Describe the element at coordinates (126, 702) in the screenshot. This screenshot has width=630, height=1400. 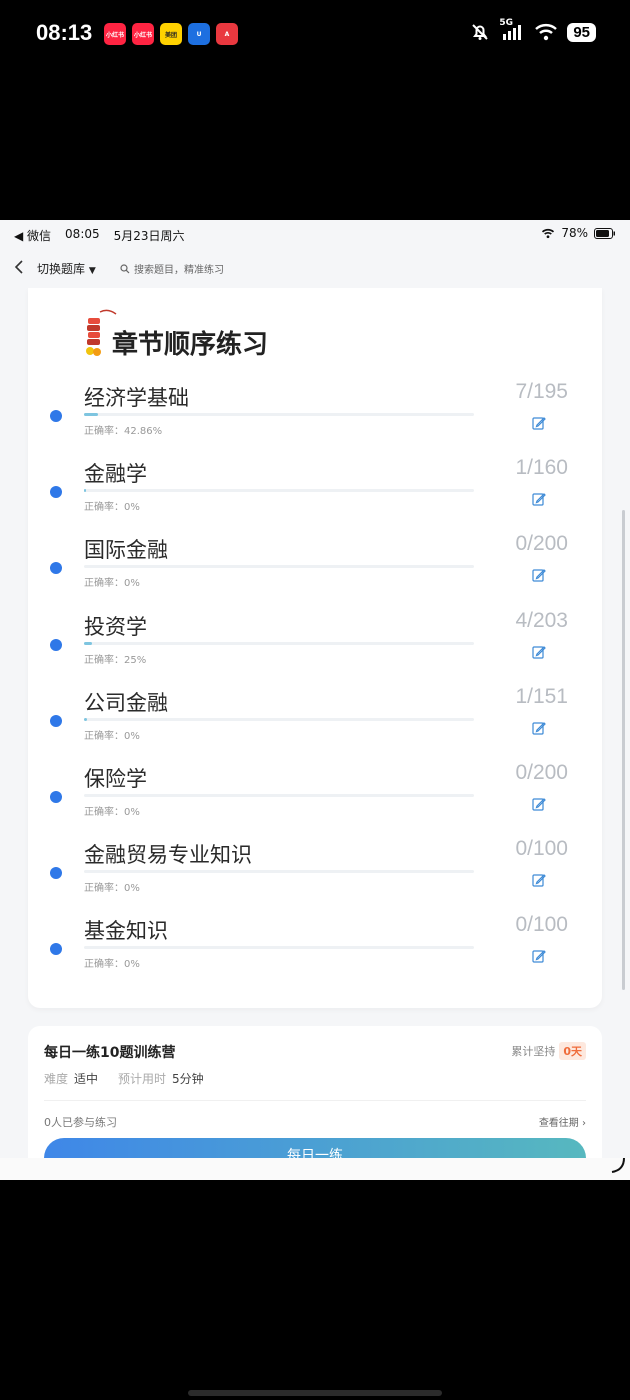
I see `chapter-name: 公司金融` at that location.